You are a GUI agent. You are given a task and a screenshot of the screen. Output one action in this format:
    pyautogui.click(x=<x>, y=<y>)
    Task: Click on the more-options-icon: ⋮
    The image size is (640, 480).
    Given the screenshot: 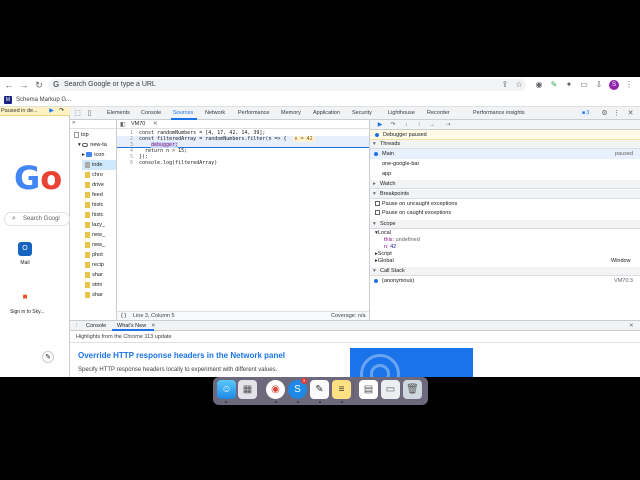 What is the action you would take?
    pyautogui.click(x=616, y=113)
    